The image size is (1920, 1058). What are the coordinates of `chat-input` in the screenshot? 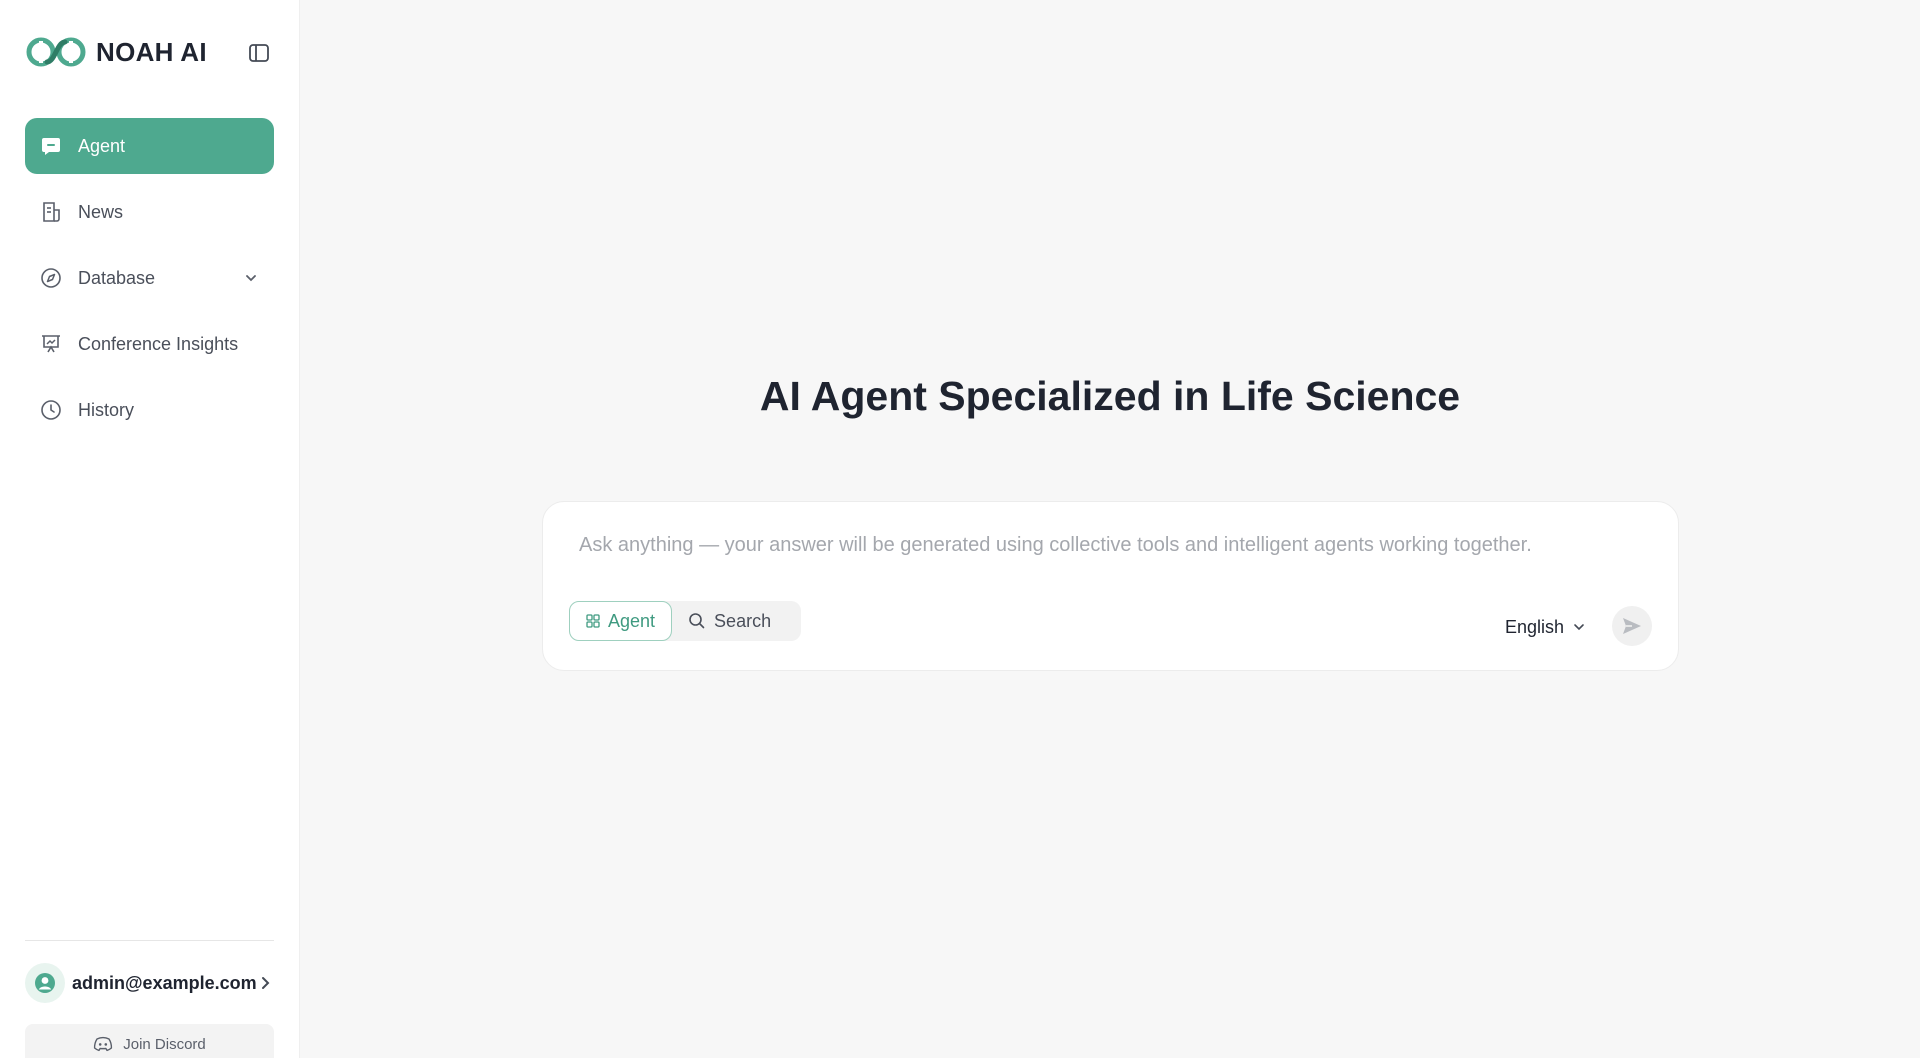 It's located at (1109, 545).